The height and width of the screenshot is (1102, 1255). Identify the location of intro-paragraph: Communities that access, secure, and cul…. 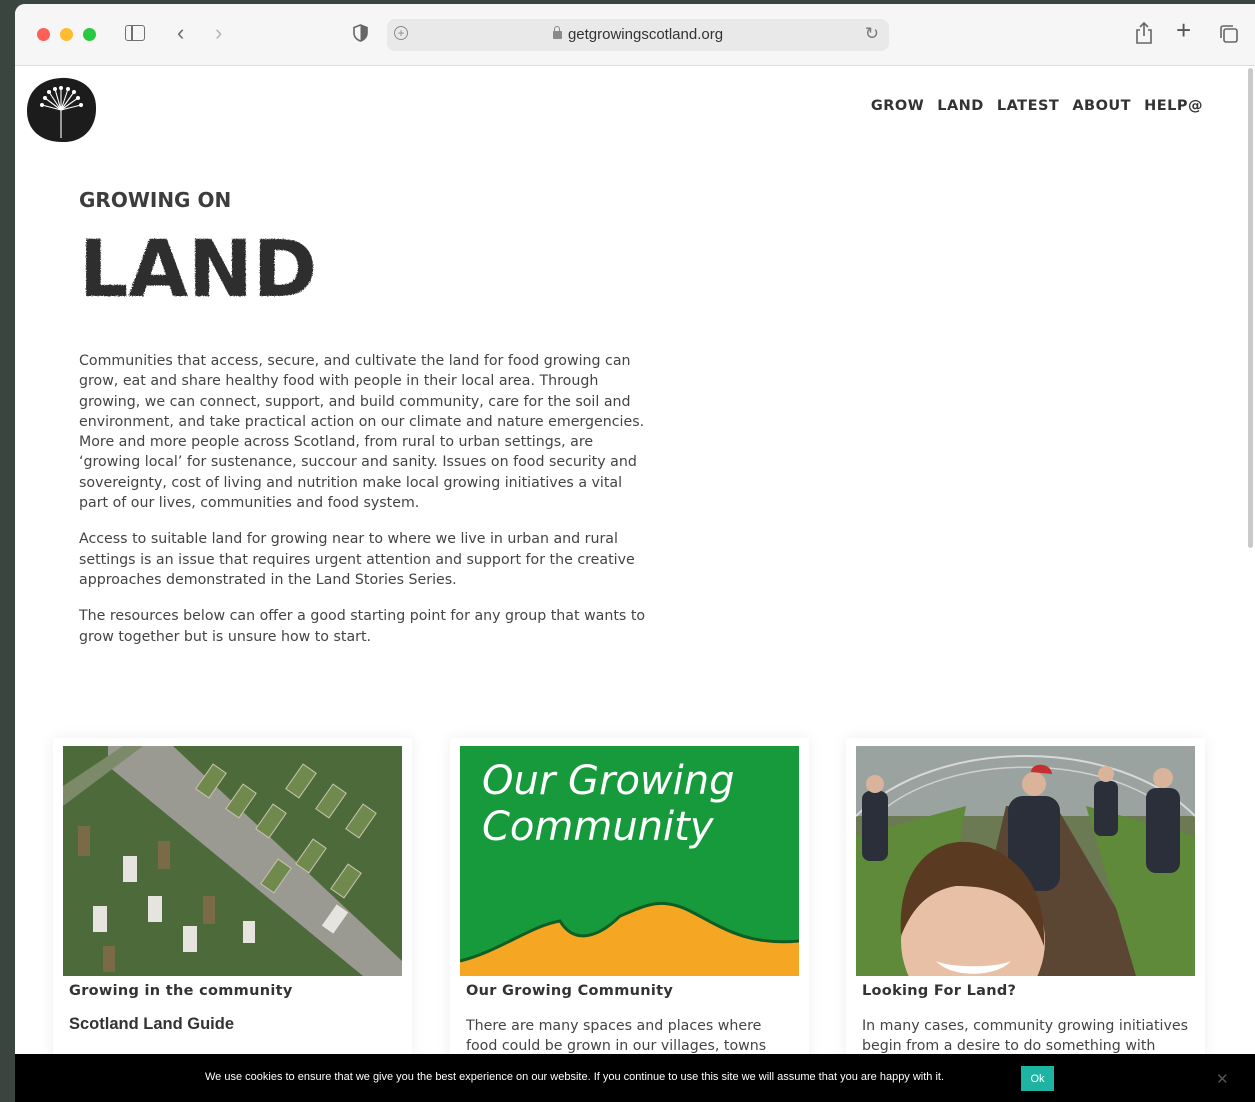
(362, 432).